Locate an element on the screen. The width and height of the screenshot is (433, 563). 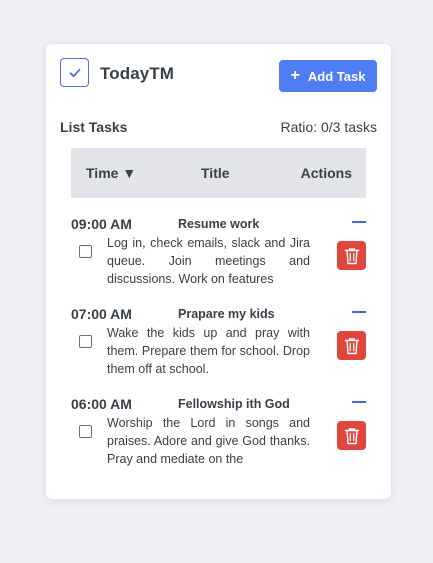
check-icon is located at coordinates (74, 72).